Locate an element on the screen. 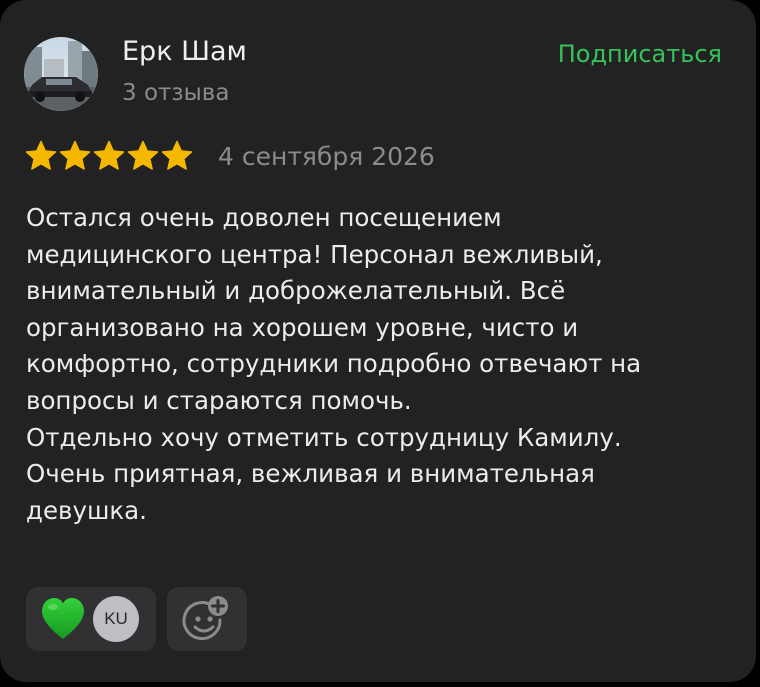 The image size is (760, 687). add-reaction-button is located at coordinates (207, 619).